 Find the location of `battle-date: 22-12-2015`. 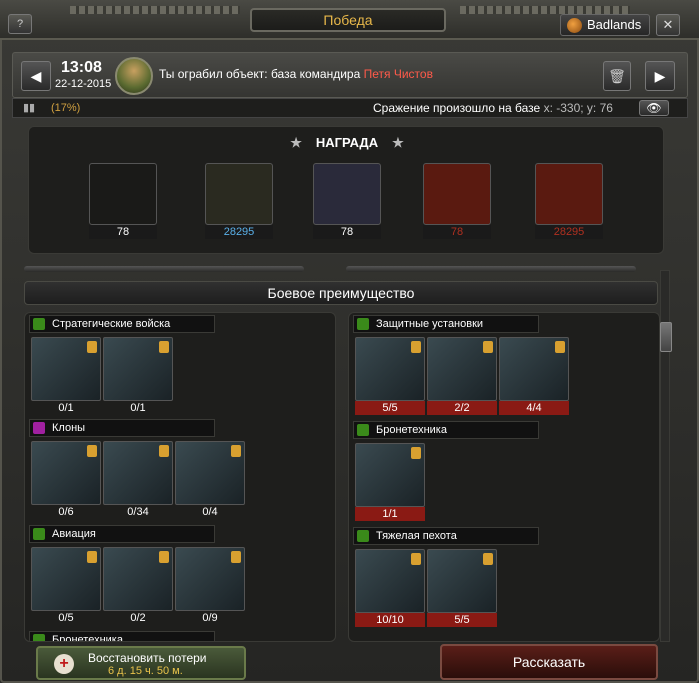

battle-date: 22-12-2015 is located at coordinates (83, 84).